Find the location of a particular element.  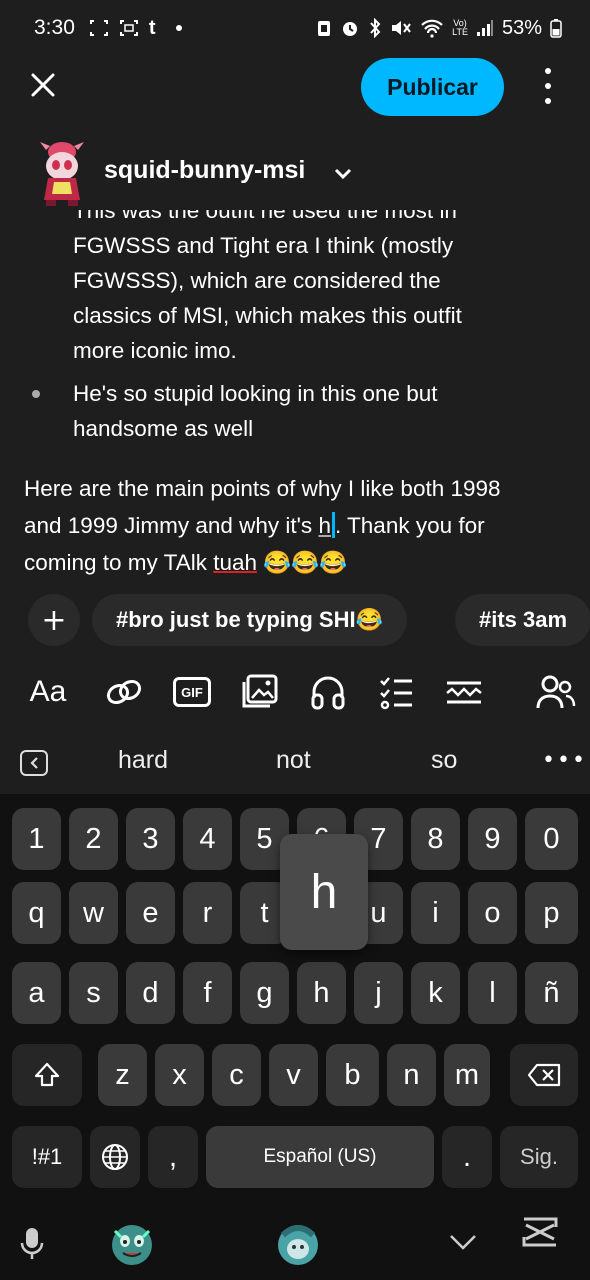

keyboard-bottom-bar is located at coordinates (295, 1240).